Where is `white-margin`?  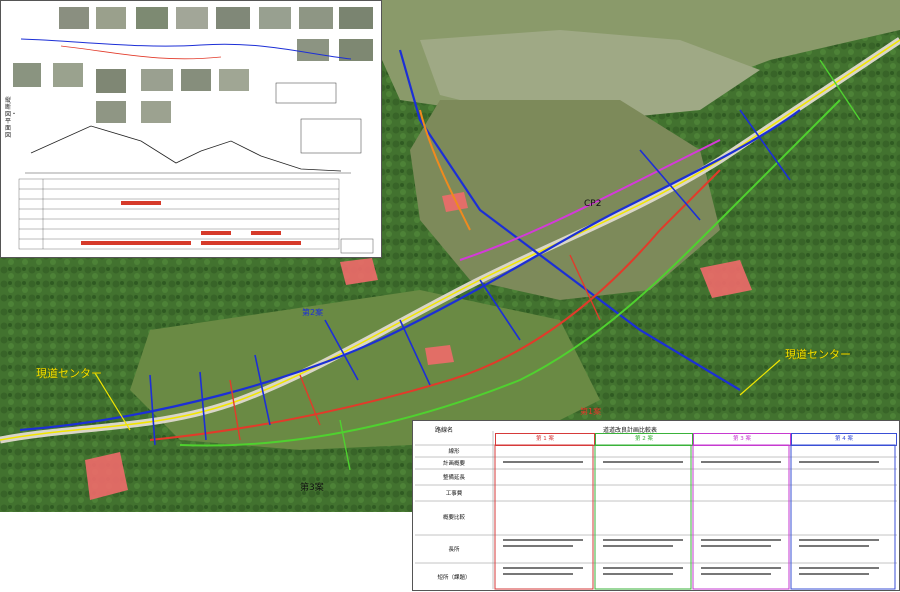 white-margin is located at coordinates (206, 551).